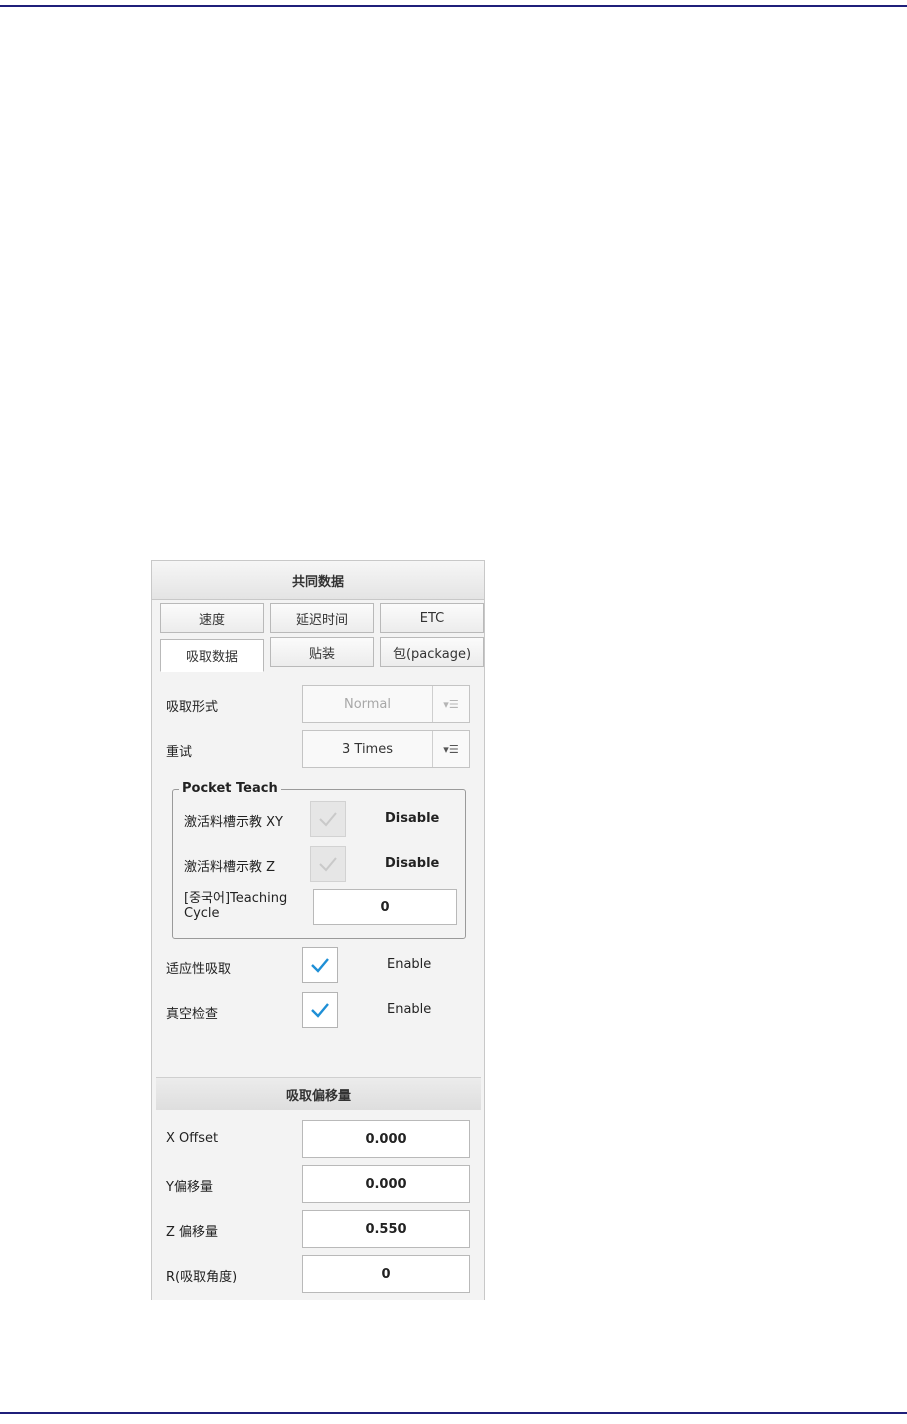 The height and width of the screenshot is (1424, 907). What do you see at coordinates (230, 788) in the screenshot?
I see `pocket-teach-title: Pocket Teach` at bounding box center [230, 788].